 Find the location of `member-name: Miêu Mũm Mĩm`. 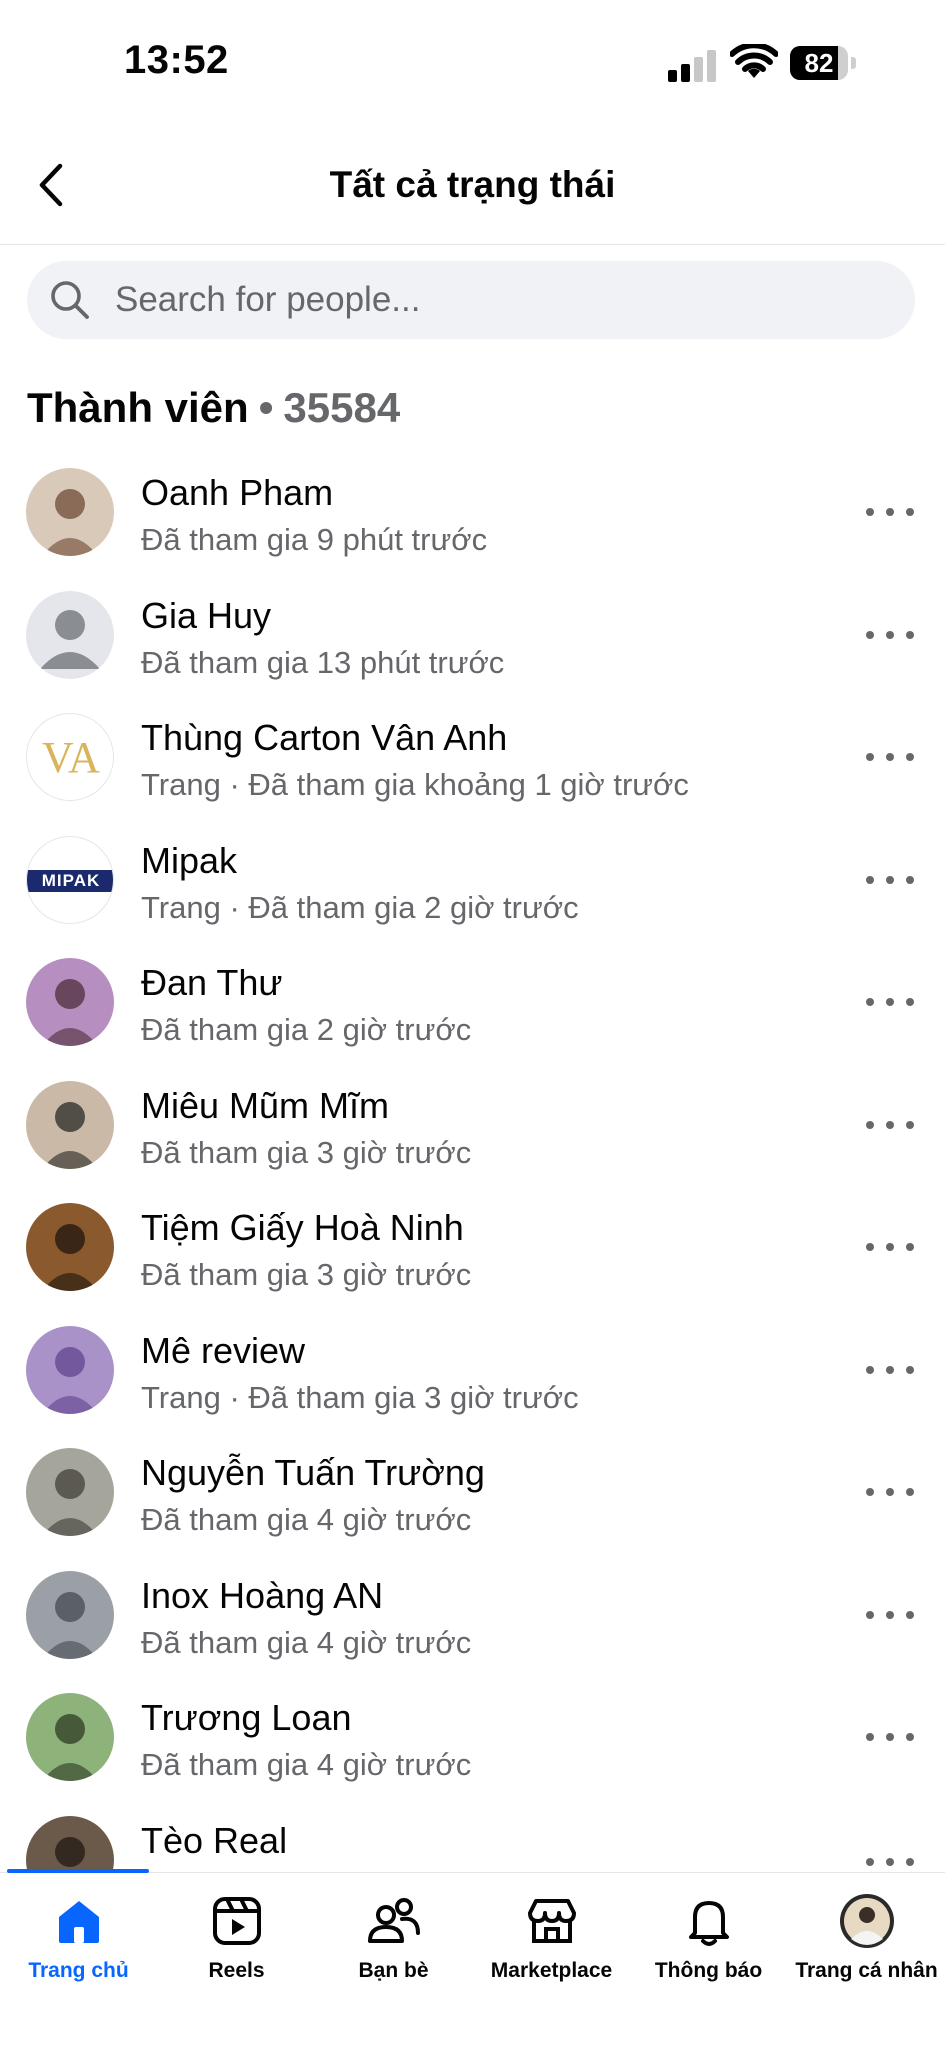

member-name: Miêu Mũm Mĩm is located at coordinates (265, 1106).